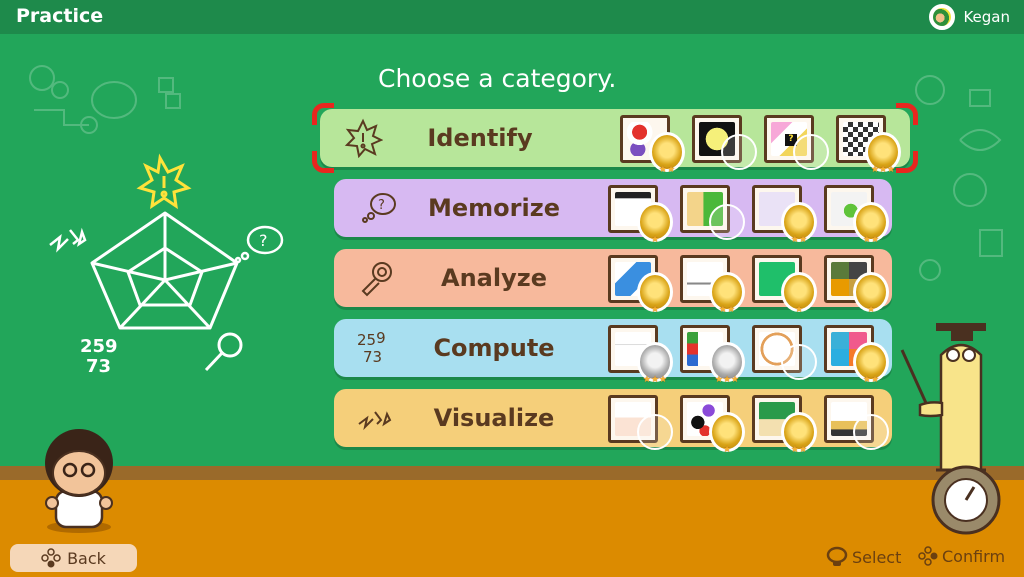  I want to click on identify-starburst-icon, so click(164, 181).